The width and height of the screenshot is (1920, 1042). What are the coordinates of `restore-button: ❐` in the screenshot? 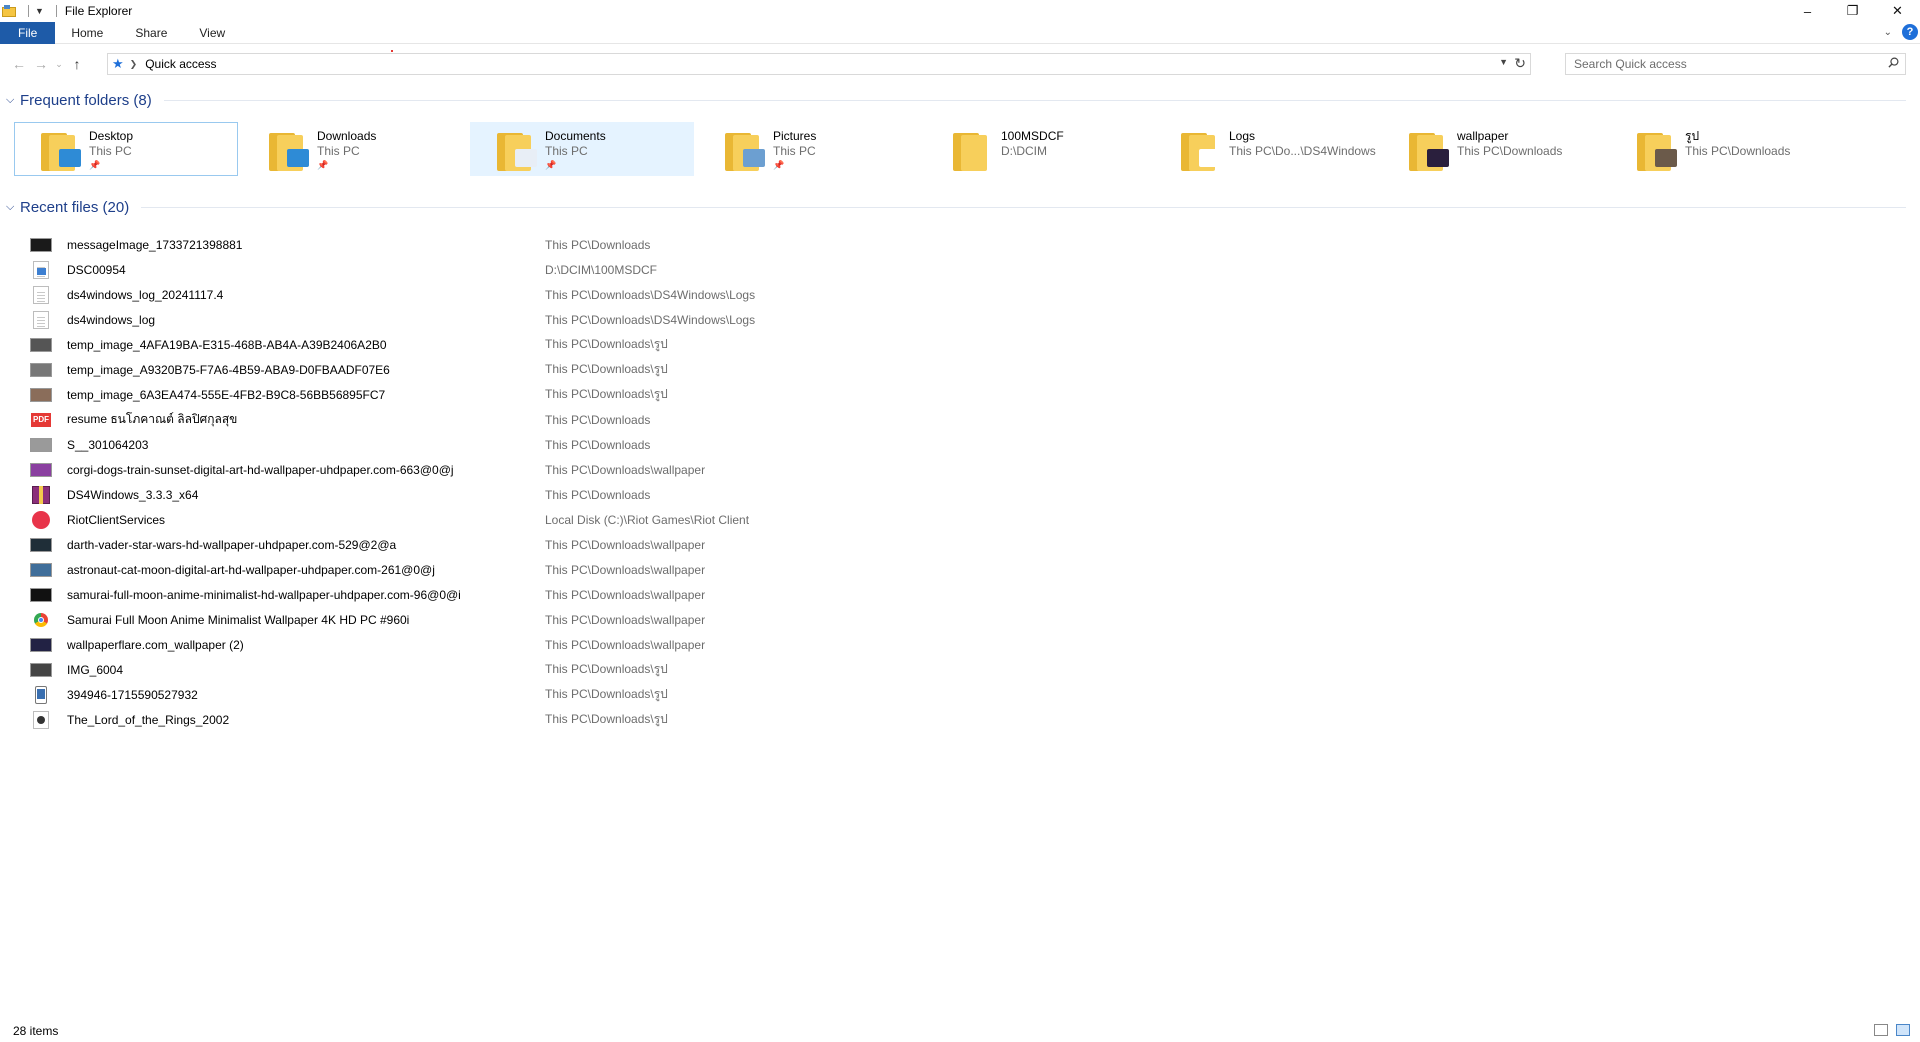 It's located at (1852, 11).